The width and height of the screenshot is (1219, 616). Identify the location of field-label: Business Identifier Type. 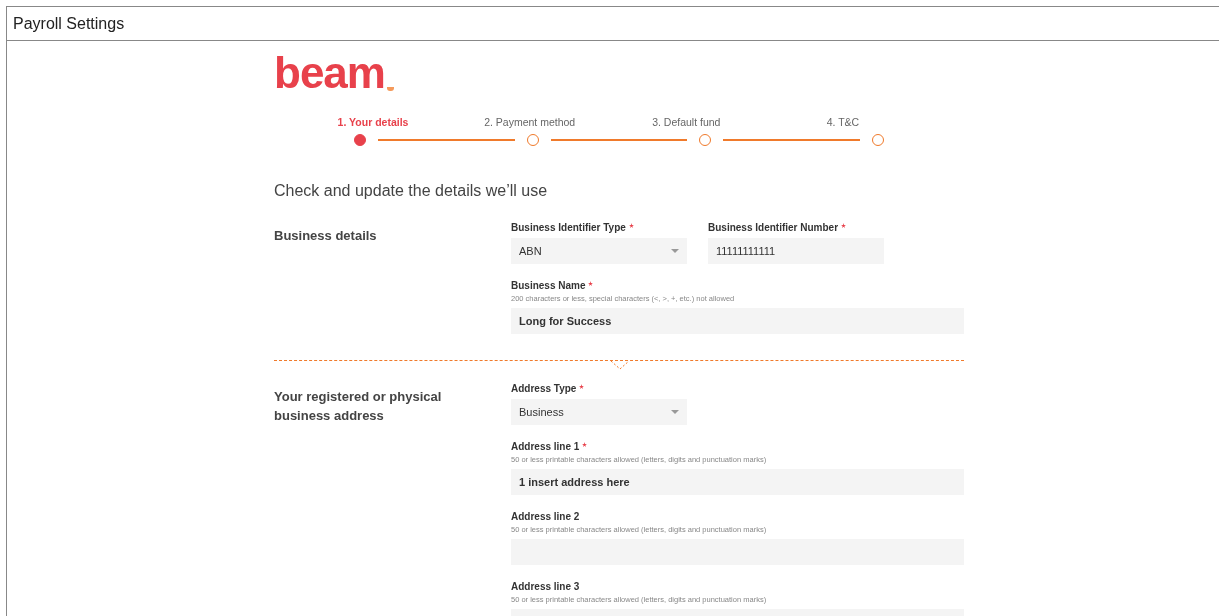
(568, 227).